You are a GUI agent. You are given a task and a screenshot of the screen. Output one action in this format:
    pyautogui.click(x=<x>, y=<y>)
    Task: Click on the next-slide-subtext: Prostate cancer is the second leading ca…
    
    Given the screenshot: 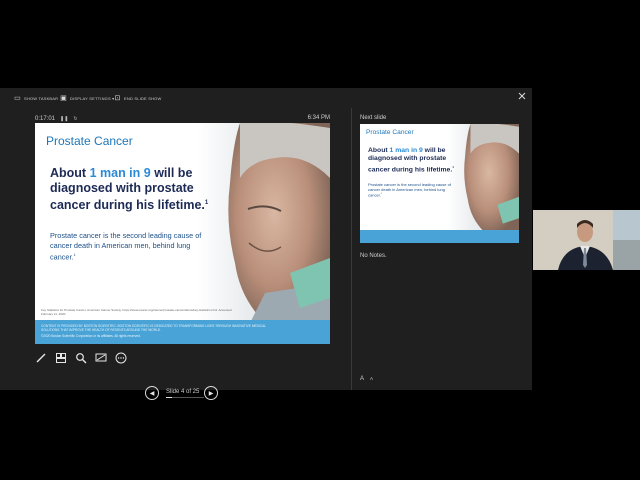 What is the action you would take?
    pyautogui.click(x=413, y=189)
    